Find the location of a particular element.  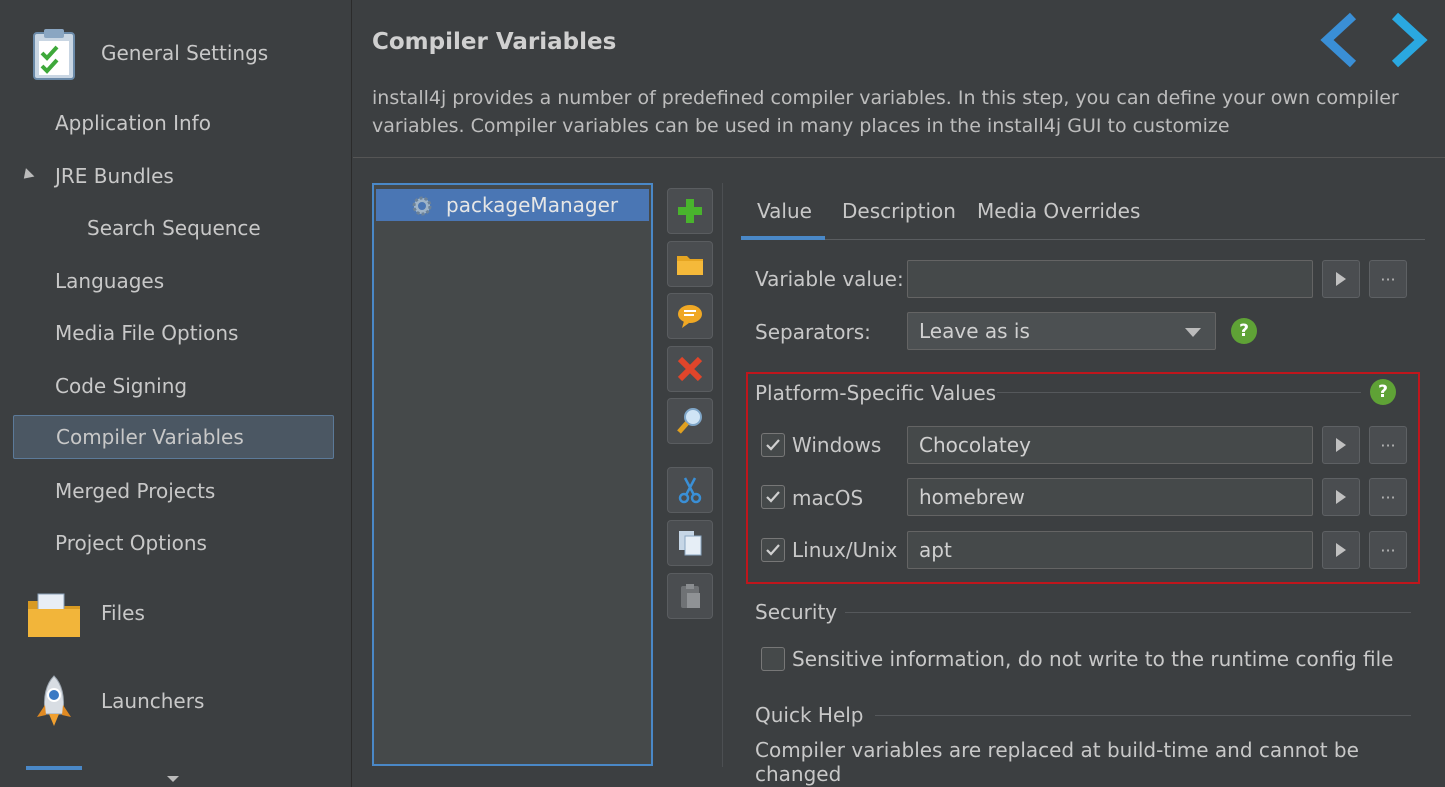

sidebar-item-code-signing: Code Signing is located at coordinates (173, 386).